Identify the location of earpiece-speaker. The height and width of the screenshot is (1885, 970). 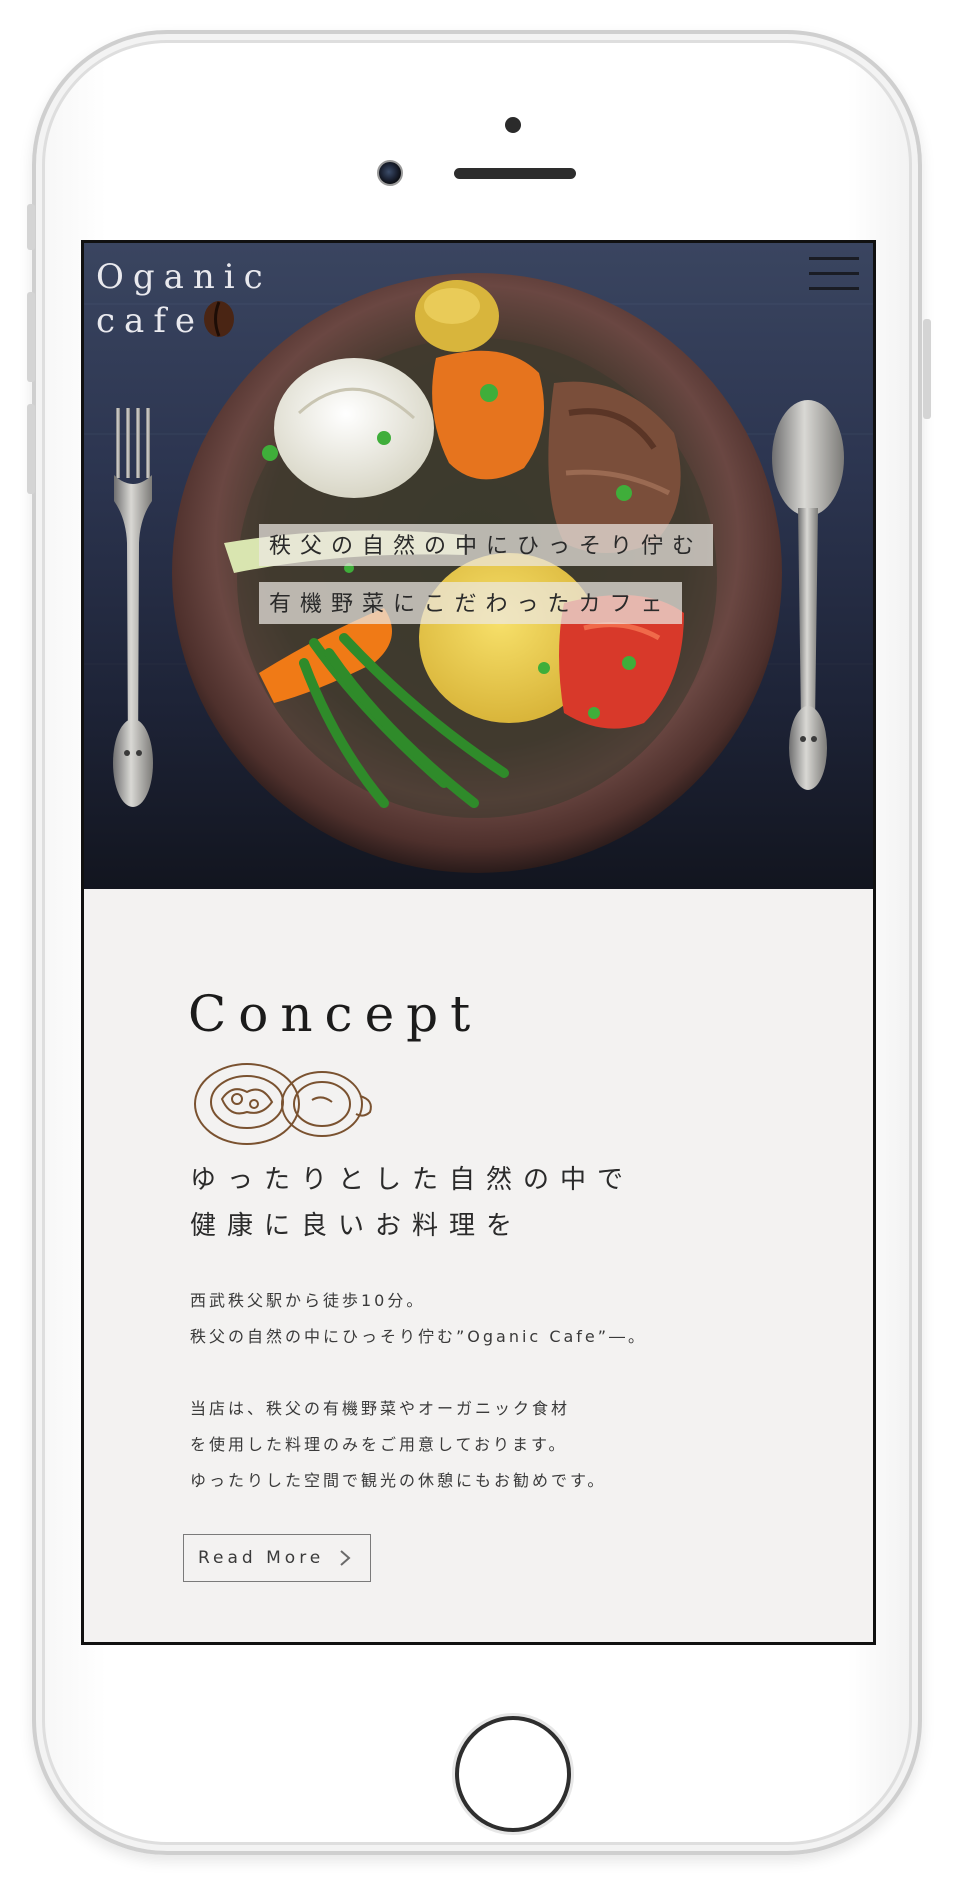
(515, 173).